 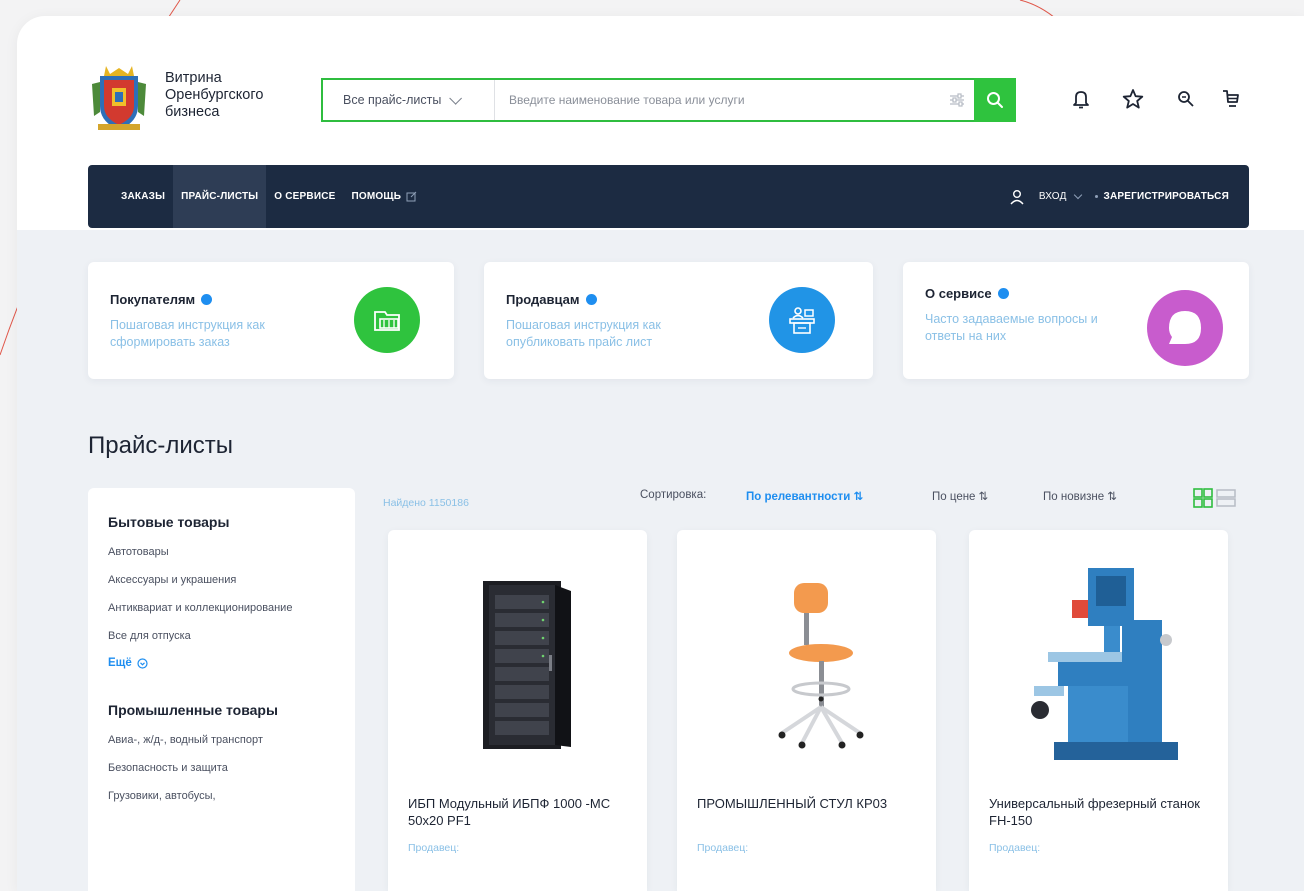 I want to click on sort-newest-label: По новизне, so click(x=1074, y=497).